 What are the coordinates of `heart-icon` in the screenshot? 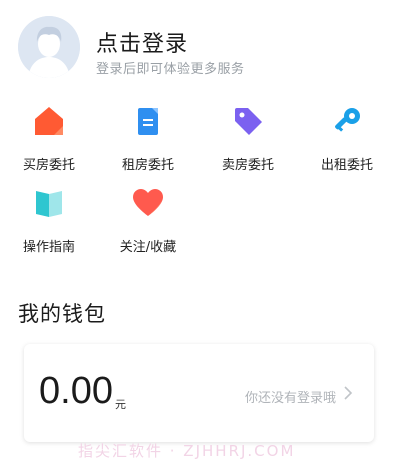 It's located at (148, 202).